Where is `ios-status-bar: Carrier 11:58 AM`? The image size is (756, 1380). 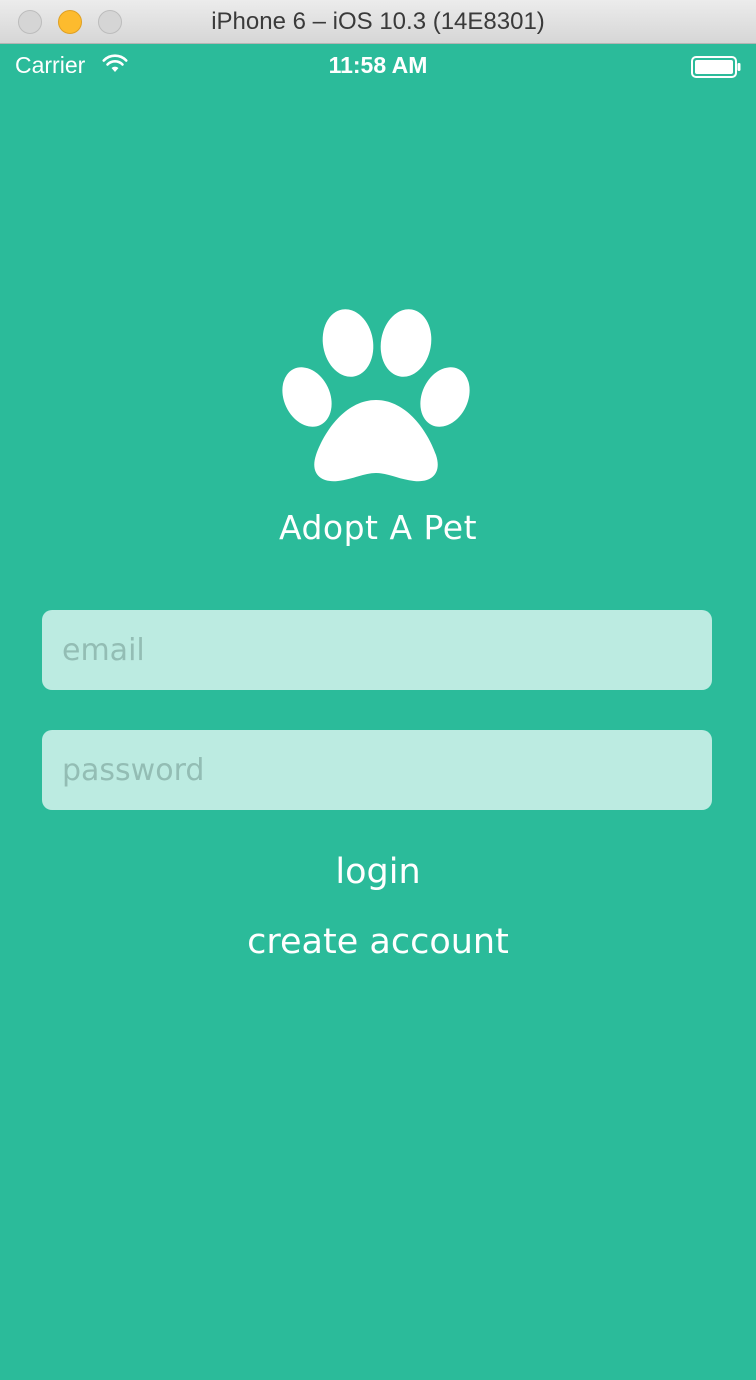
ios-status-bar: Carrier 11:58 AM is located at coordinates (378, 65).